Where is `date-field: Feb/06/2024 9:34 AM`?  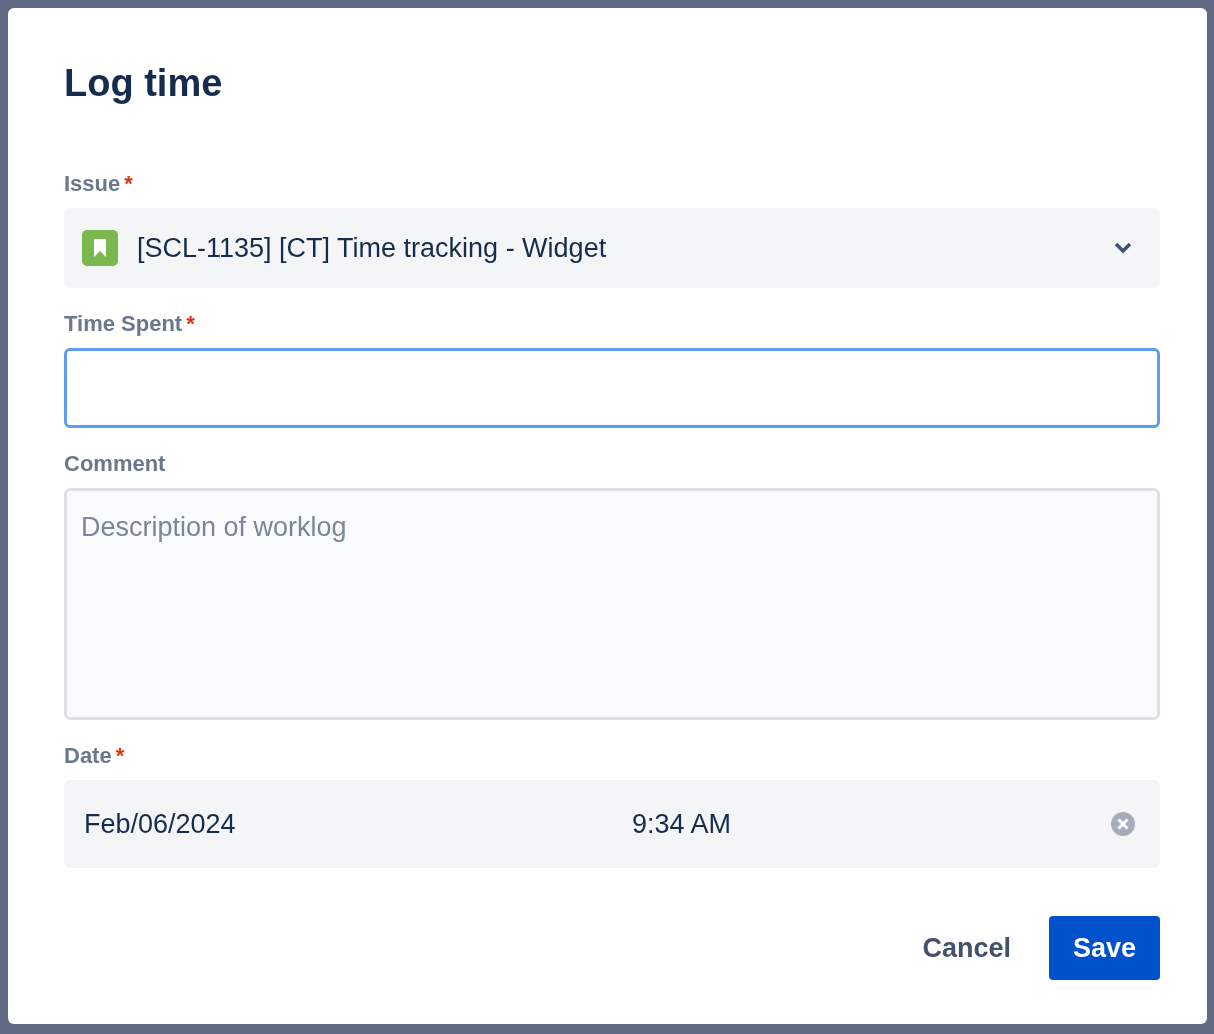 date-field: Feb/06/2024 9:34 AM is located at coordinates (612, 824).